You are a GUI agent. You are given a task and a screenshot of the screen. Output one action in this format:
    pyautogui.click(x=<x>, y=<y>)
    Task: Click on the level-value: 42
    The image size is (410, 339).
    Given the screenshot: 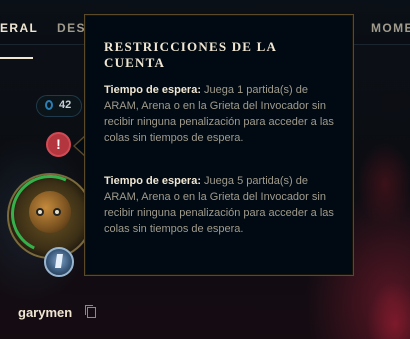 What is the action you would take?
    pyautogui.click(x=65, y=105)
    